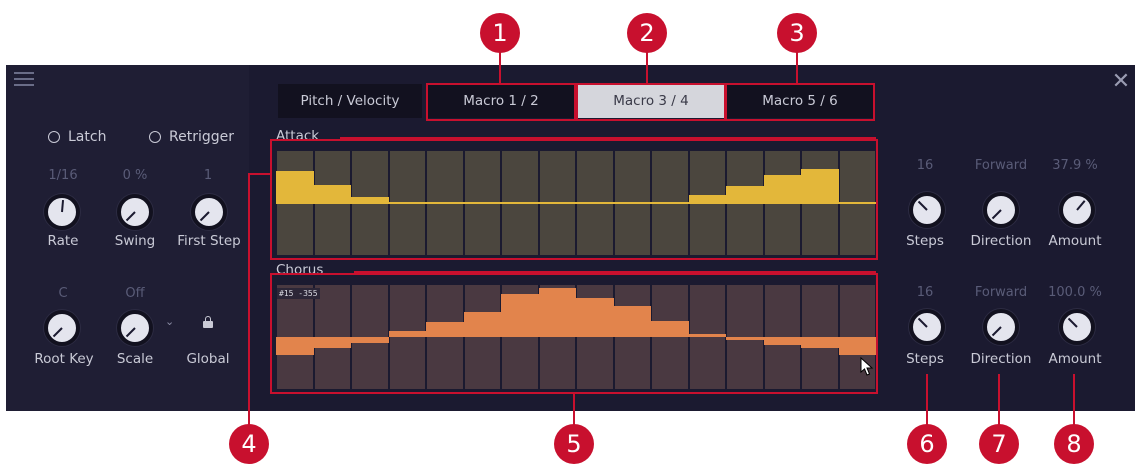 The image size is (1135, 465). I want to click on attack-step-sequencer, so click(576, 203).